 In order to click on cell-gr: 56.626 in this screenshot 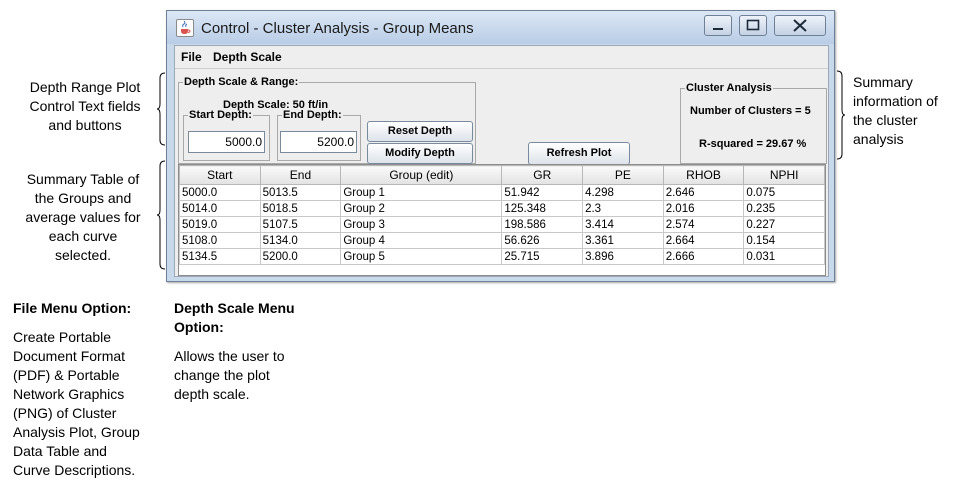, I will do `click(542, 240)`.